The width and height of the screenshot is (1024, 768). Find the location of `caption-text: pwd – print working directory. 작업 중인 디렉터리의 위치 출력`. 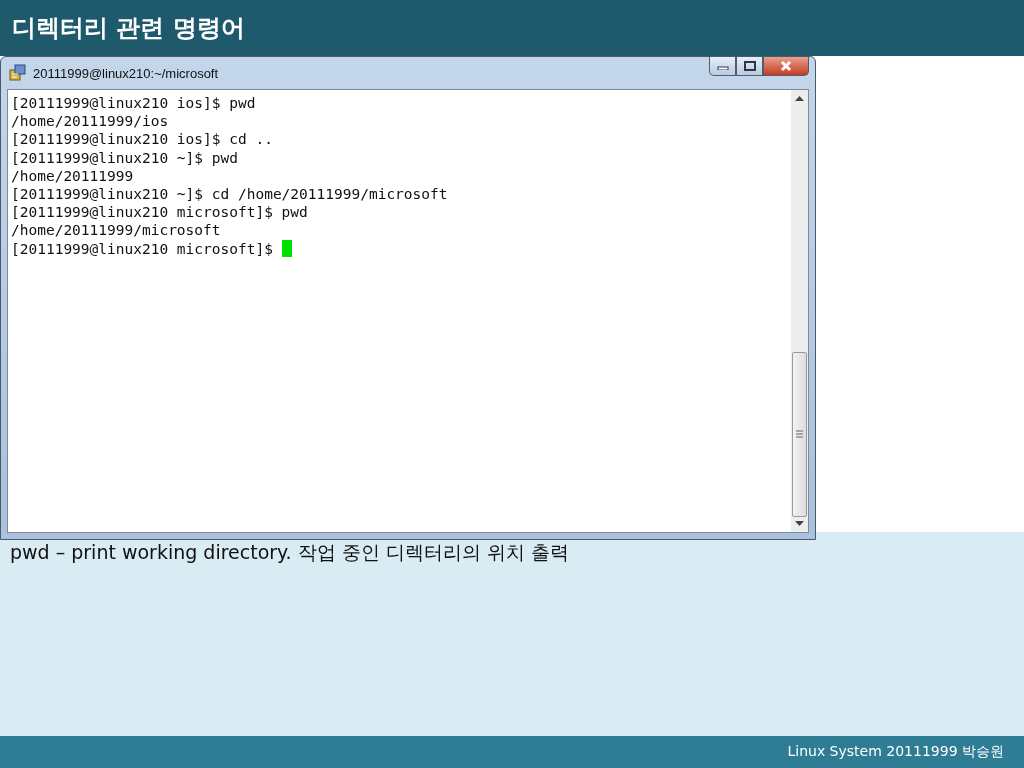

caption-text: pwd – print working directory. 작업 중인 디렉터리의 위치 출력 is located at coordinates (289, 552).